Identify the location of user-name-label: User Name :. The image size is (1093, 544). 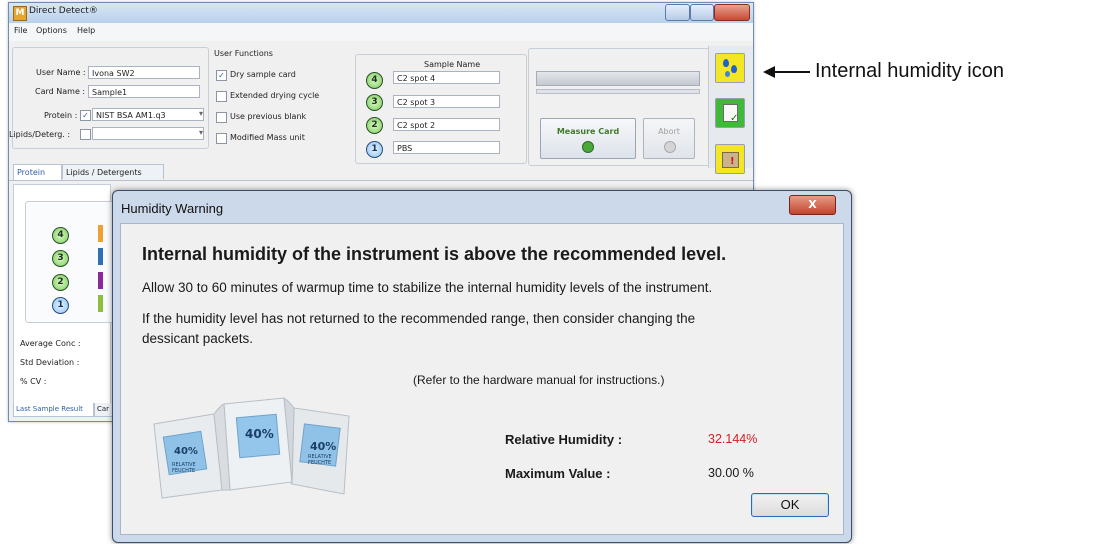
(61, 72).